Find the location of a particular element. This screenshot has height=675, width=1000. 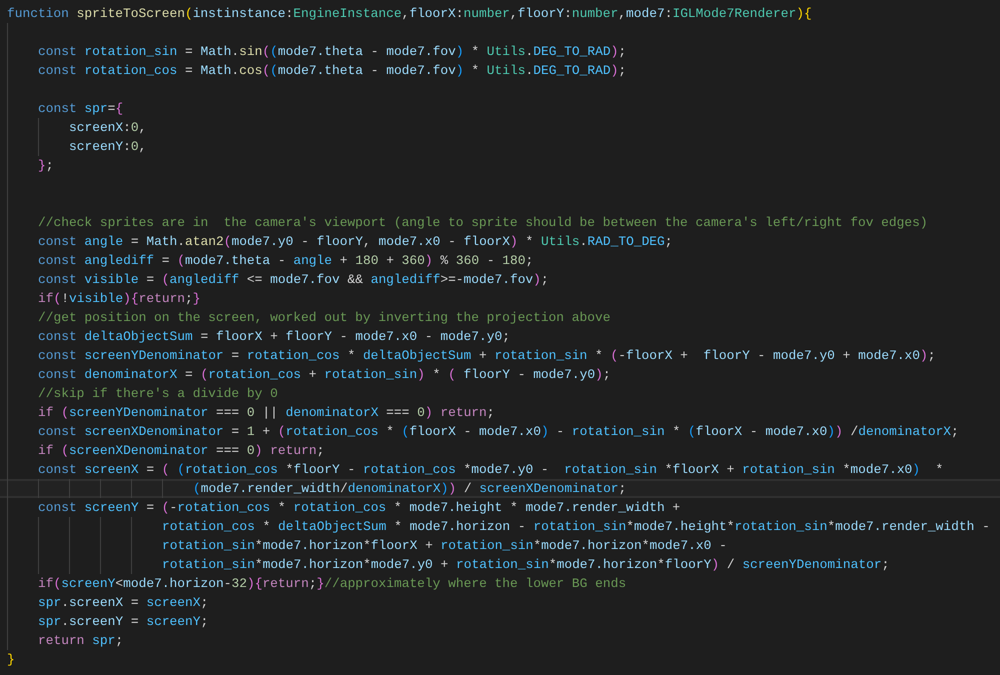

code-line: const deltaObjectSum = floorX + floorY - mode7.x0 - mode7.y0; is located at coordinates (274, 337).